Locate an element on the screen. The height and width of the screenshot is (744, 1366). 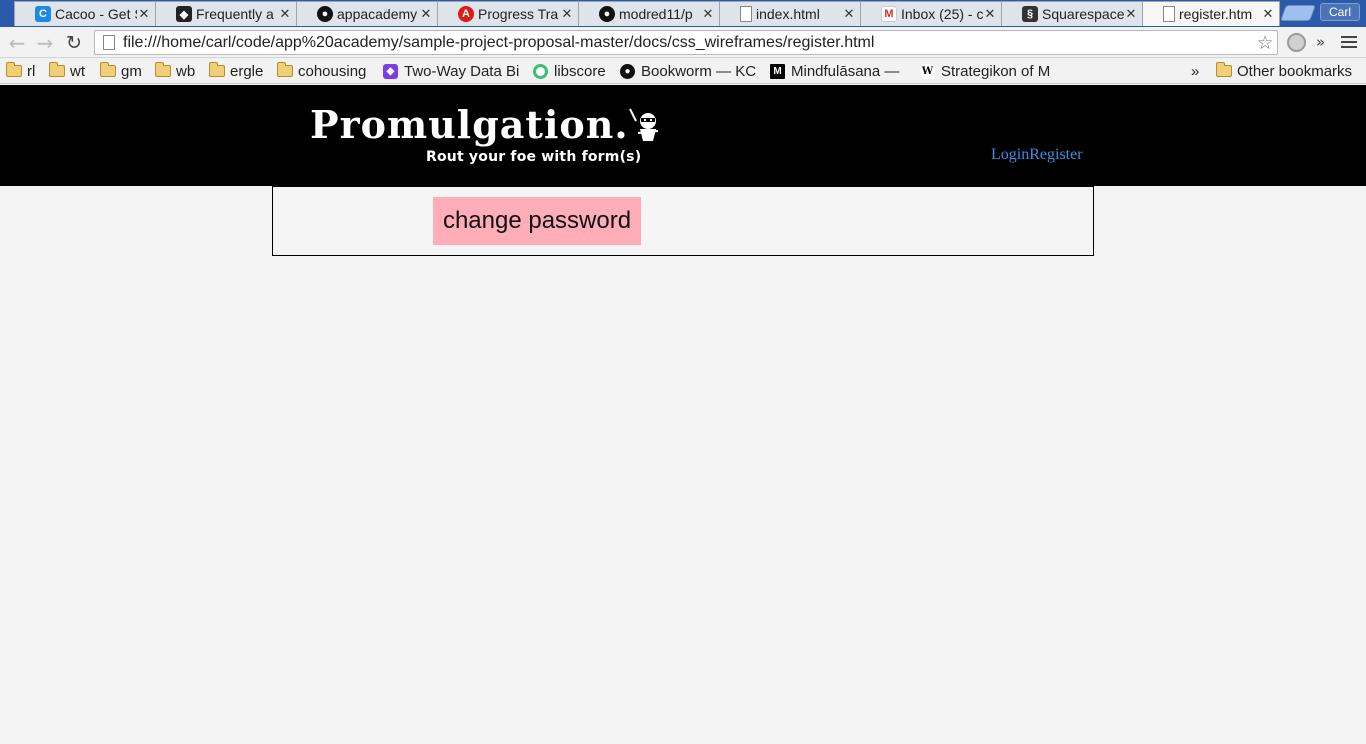
ninja-mascot-icon is located at coordinates (644, 124).